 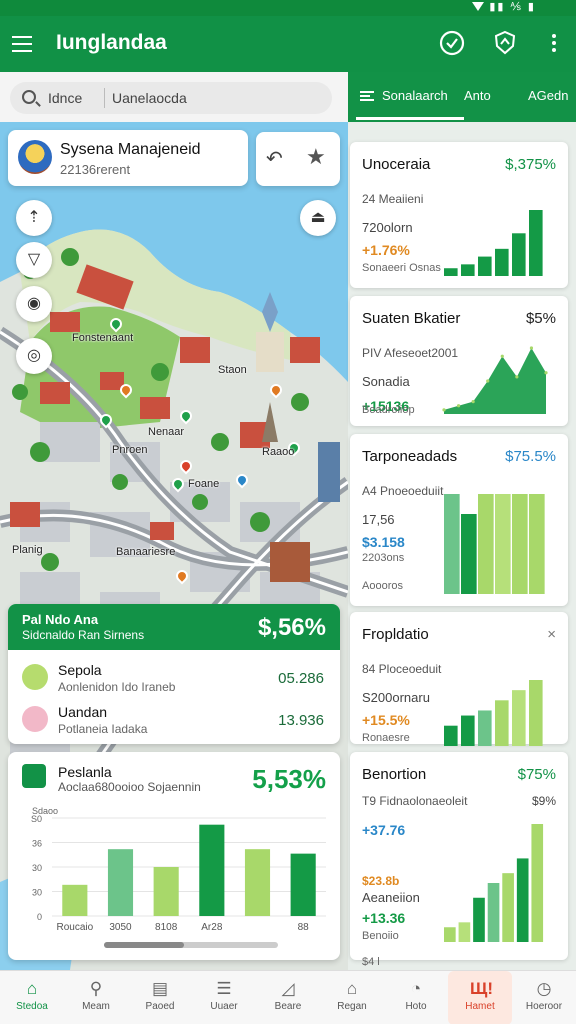 I want to click on phone-icon, so click(x=35, y=677).